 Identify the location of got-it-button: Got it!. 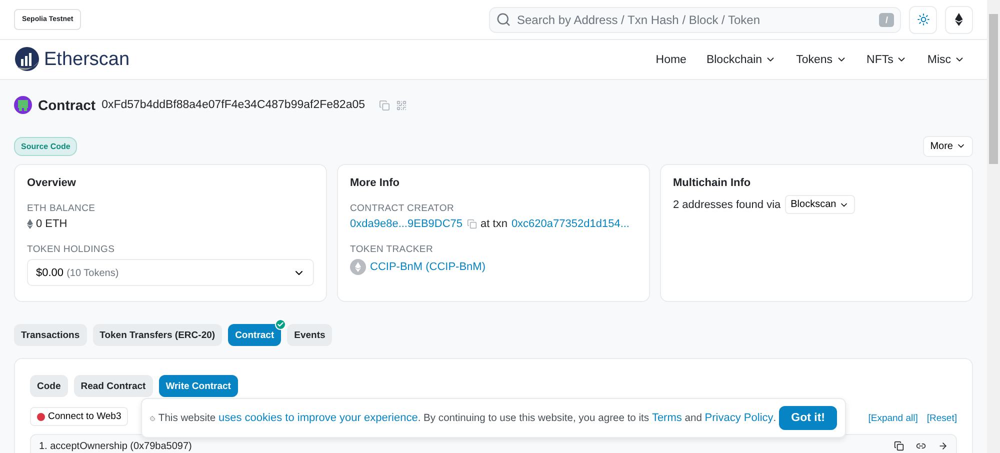
(808, 418).